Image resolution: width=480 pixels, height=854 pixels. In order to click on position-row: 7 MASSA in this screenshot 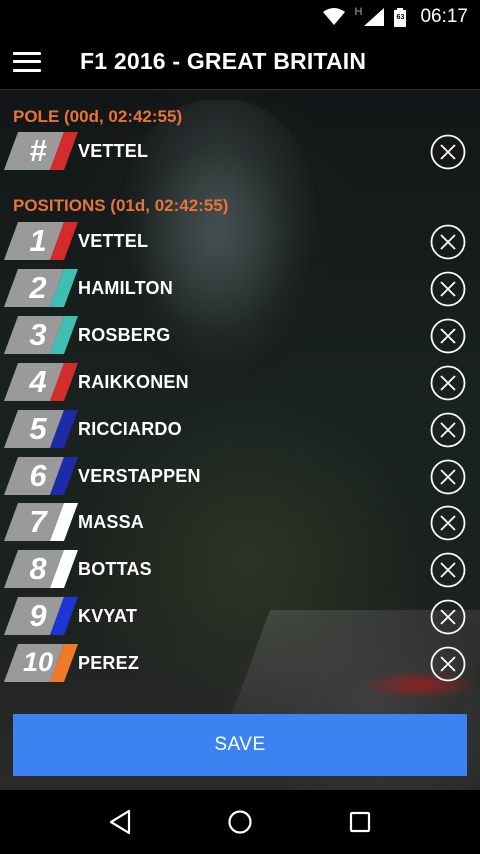, I will do `click(240, 524)`.